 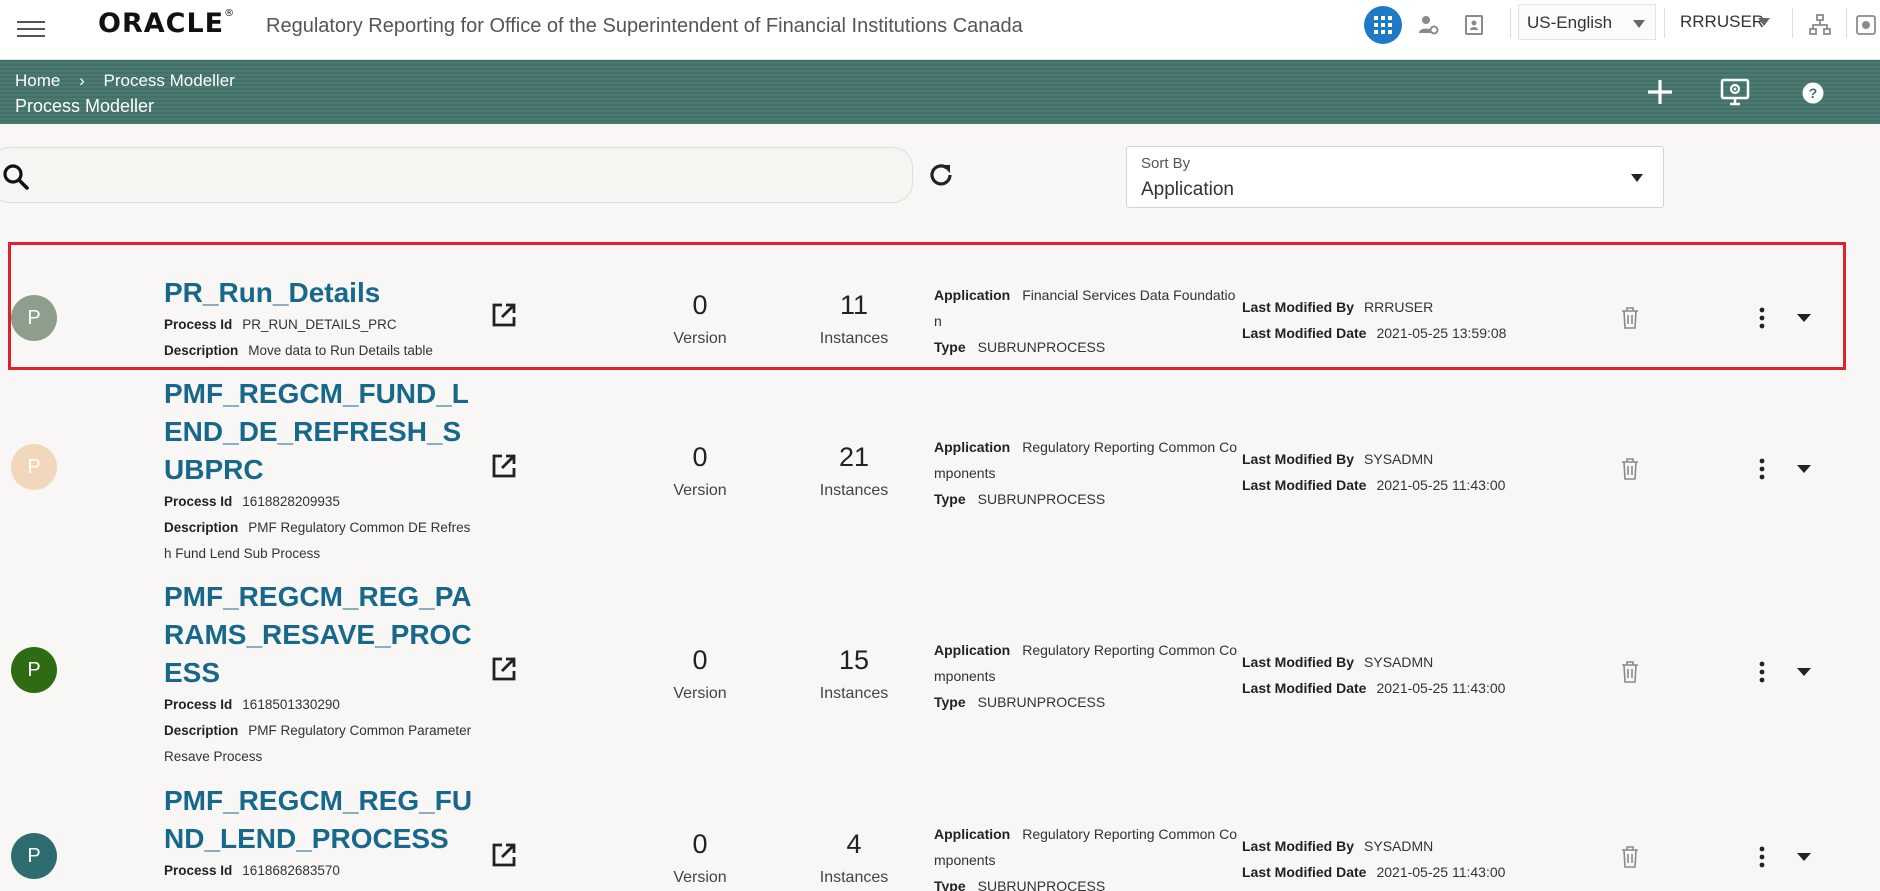 I want to click on process-id-value: 1618828209935, so click(x=291, y=501).